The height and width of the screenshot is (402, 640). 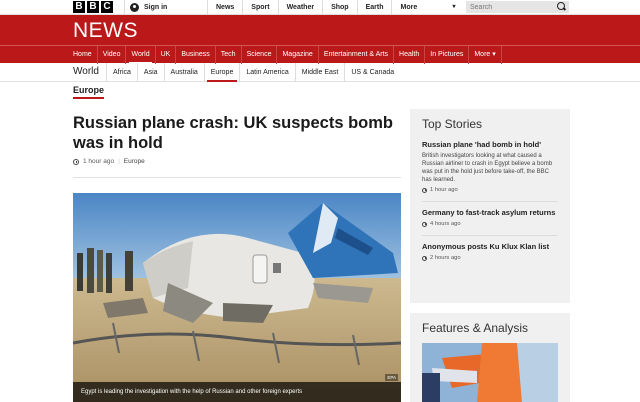 I want to click on feature-thumbnail, so click(x=490, y=372).